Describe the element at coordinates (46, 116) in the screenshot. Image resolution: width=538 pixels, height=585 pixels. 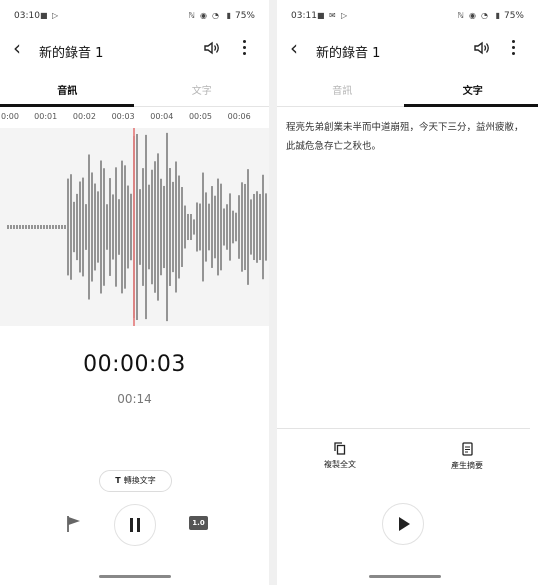
I see `ruler-tick: 00:01` at that location.